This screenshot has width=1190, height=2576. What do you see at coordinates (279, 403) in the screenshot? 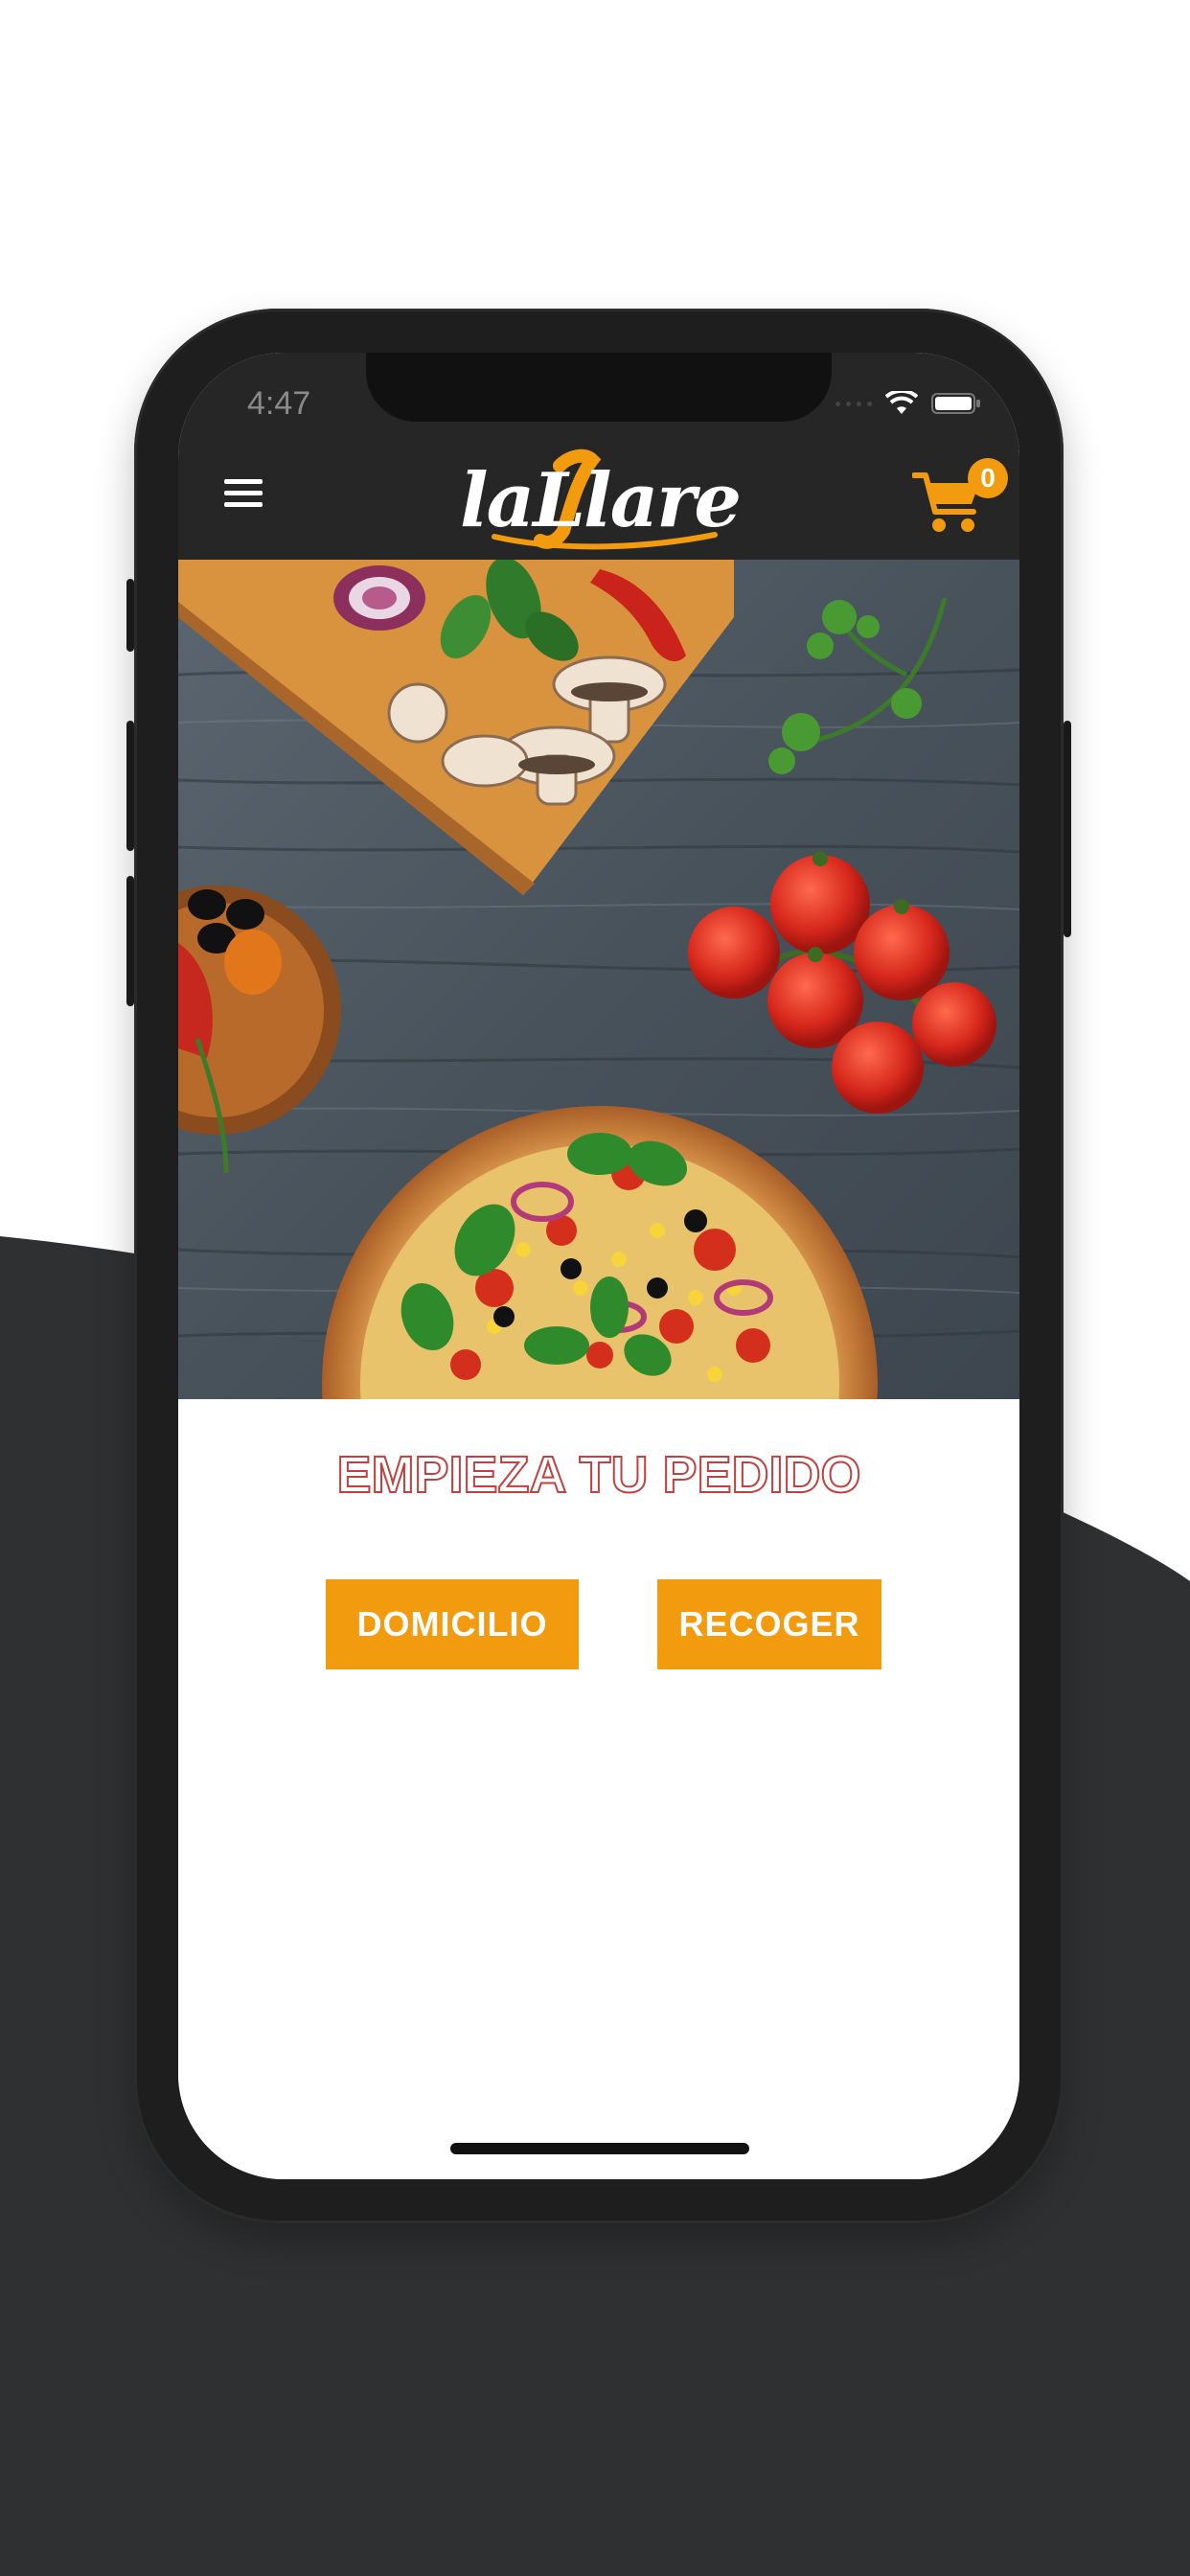
I see `status-time: 4:47` at bounding box center [279, 403].